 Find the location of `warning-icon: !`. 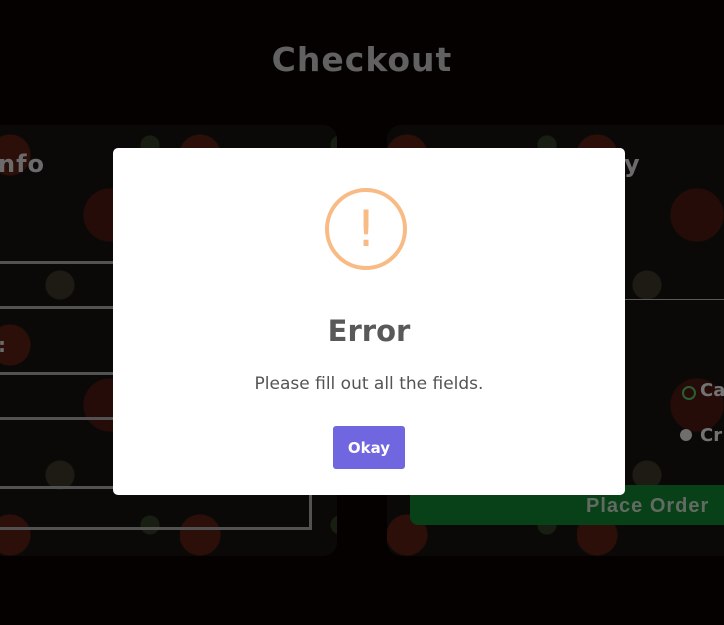

warning-icon: ! is located at coordinates (366, 229).